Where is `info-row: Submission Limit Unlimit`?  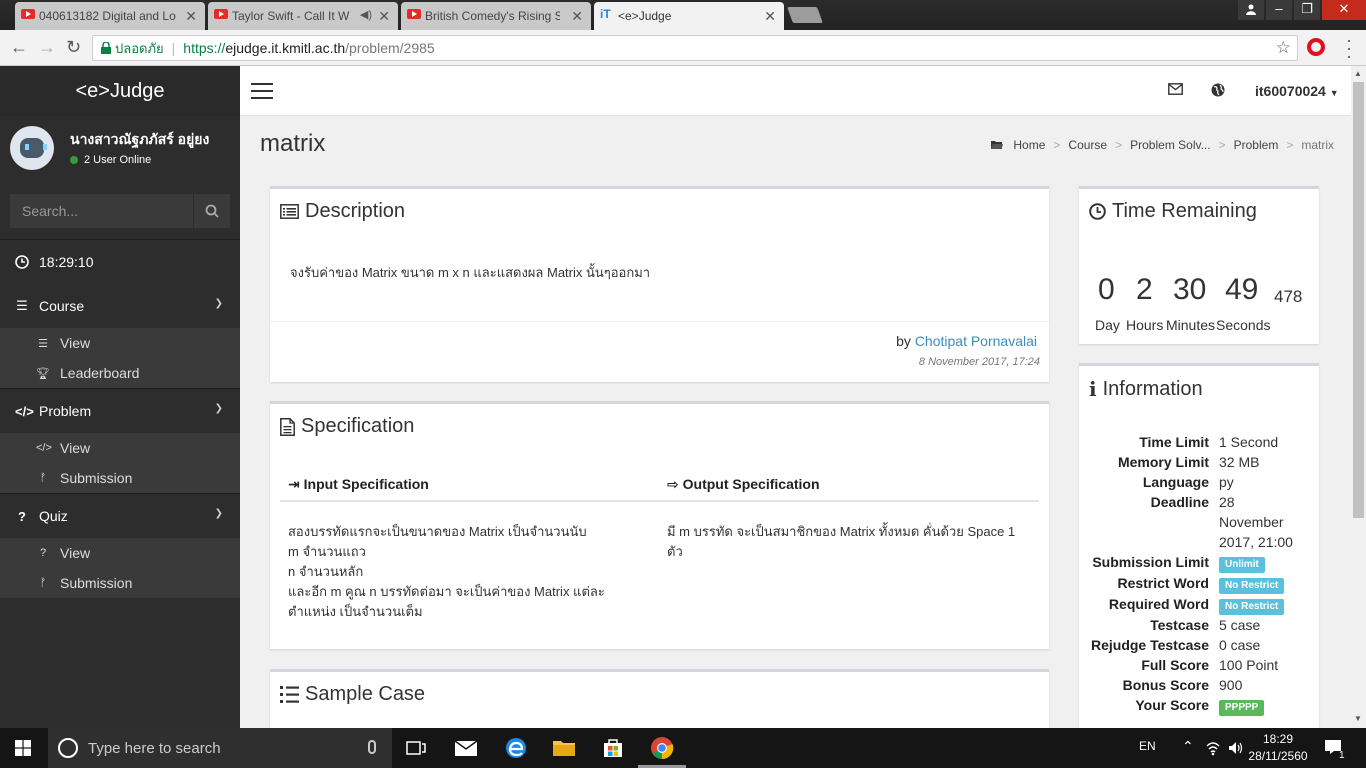
info-row: Submission Limit Unlimit is located at coordinates (1199, 562).